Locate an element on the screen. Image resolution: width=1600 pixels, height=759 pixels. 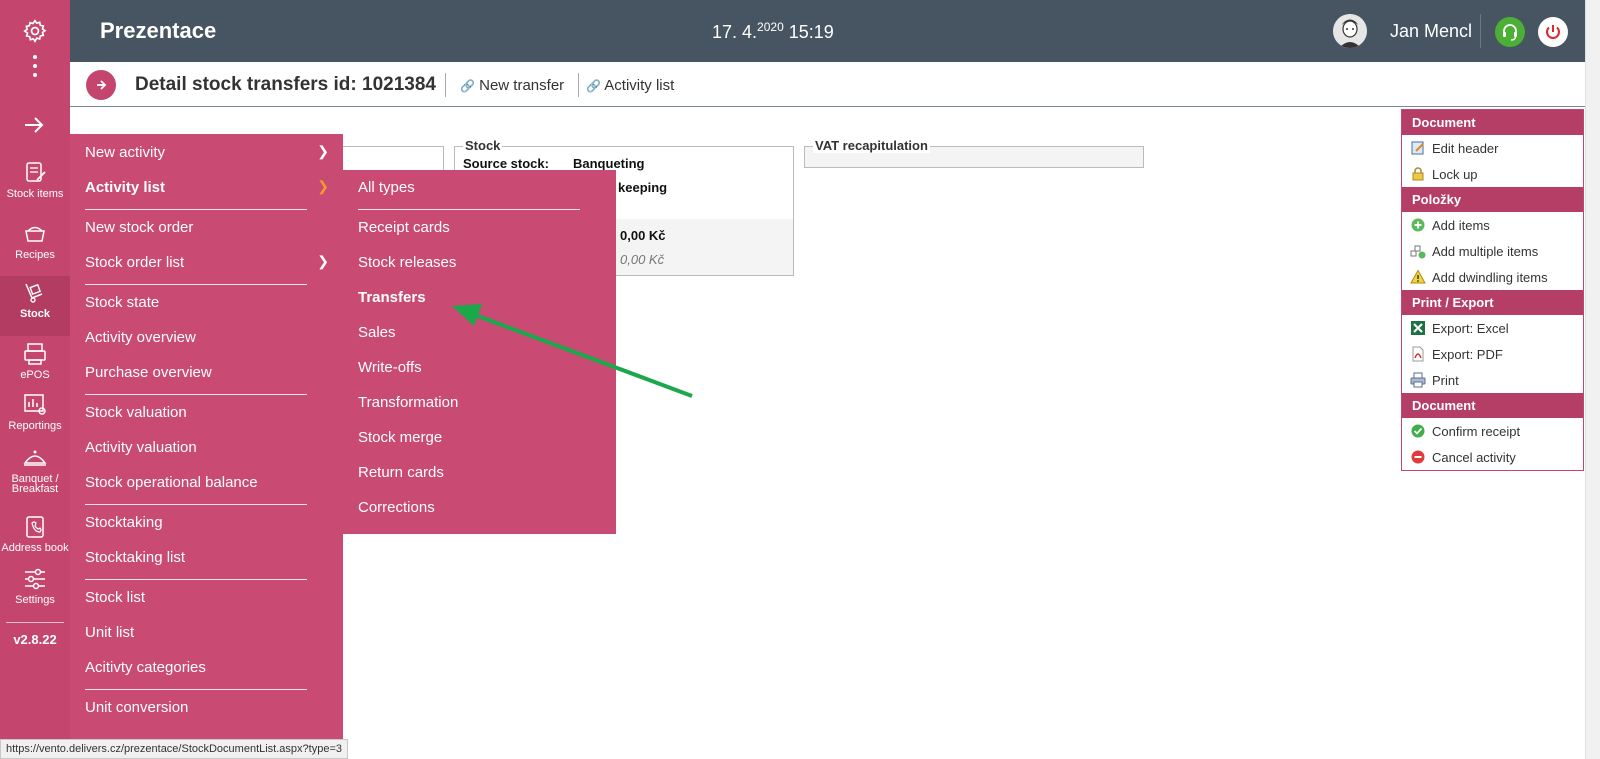
submenu-item-stock-releases: Stock releases is located at coordinates (407, 262).